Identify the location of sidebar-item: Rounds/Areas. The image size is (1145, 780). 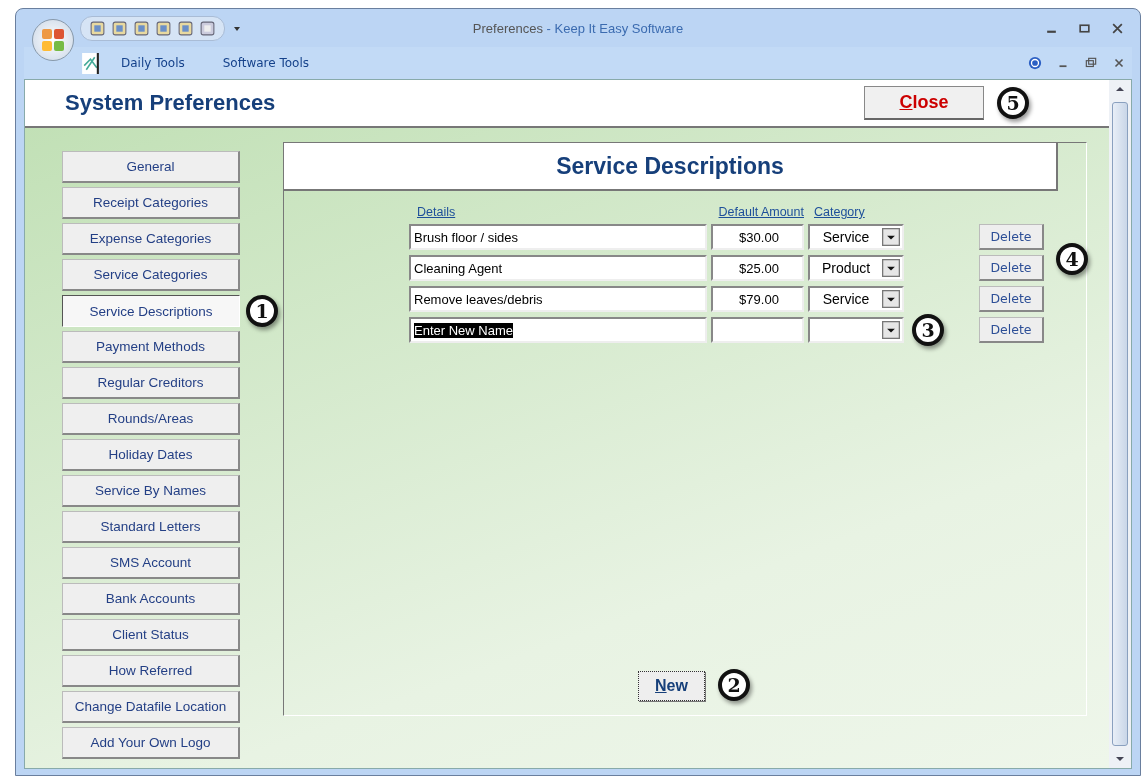
(151, 419).